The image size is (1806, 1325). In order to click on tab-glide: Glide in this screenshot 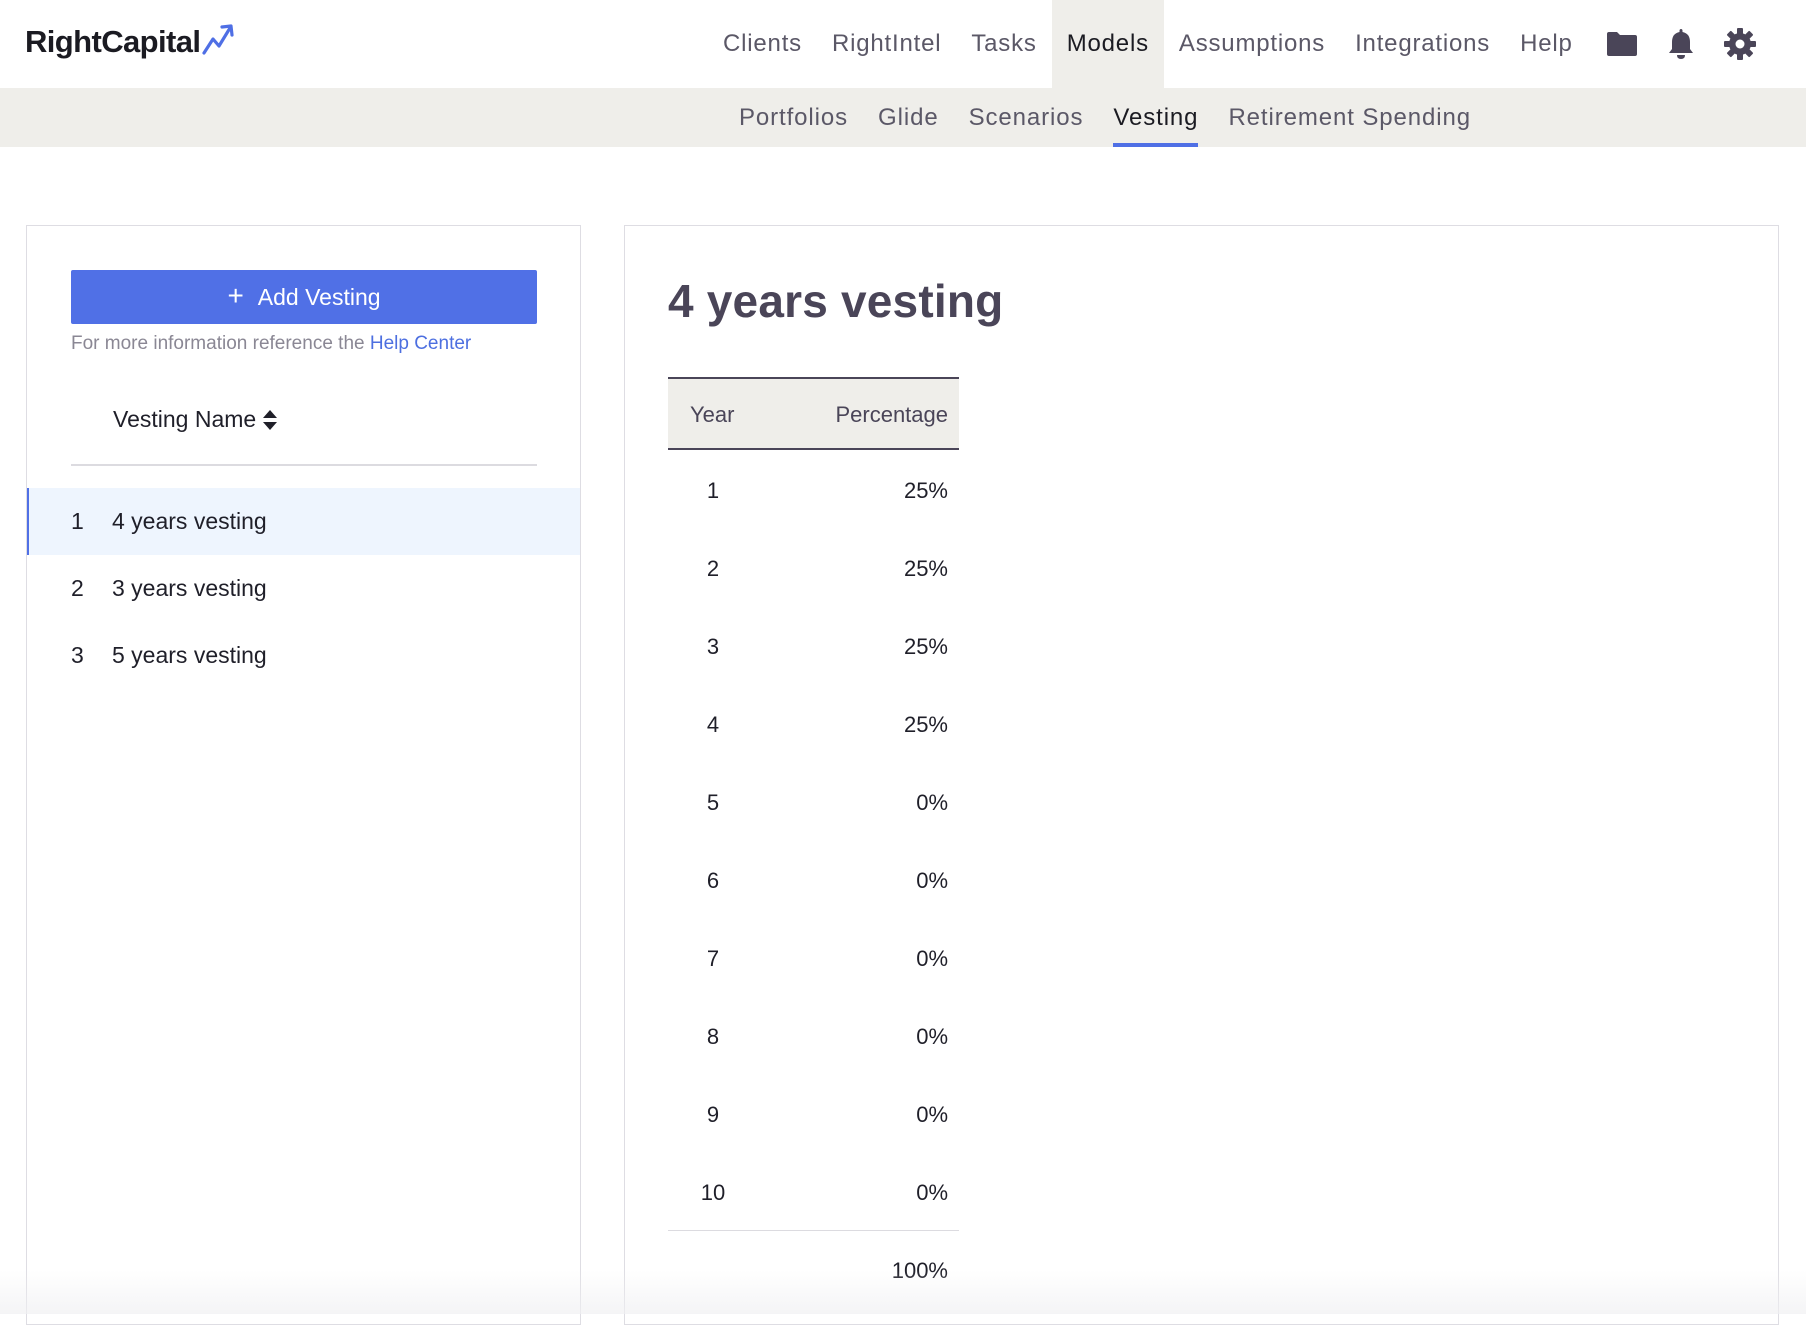, I will do `click(908, 117)`.